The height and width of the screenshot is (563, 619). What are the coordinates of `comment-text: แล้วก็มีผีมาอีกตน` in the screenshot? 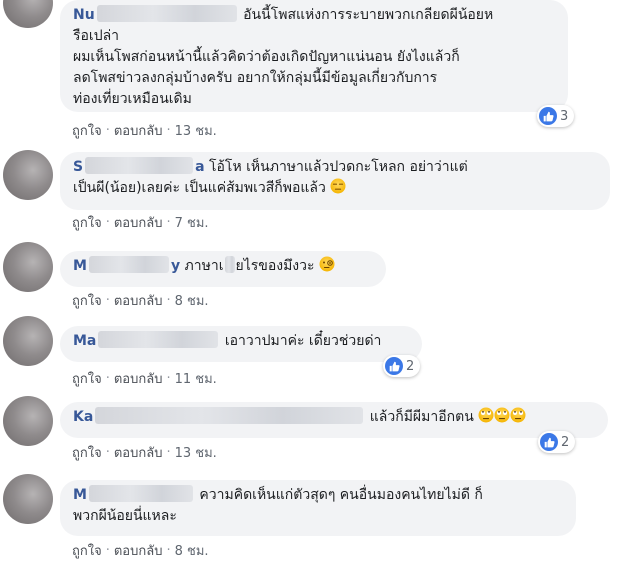 It's located at (421, 417).